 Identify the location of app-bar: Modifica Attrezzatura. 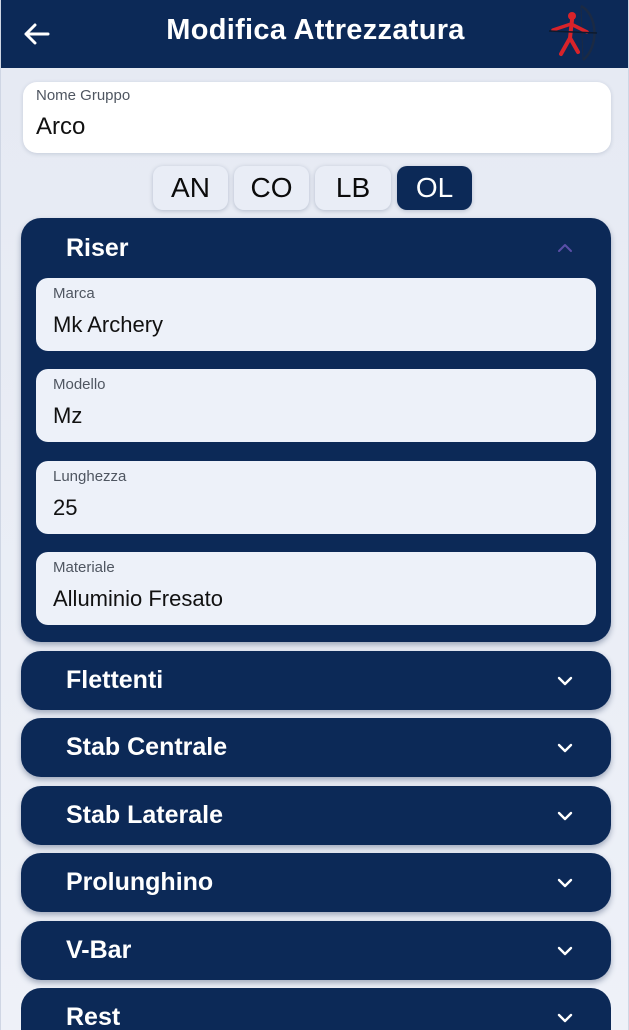
(314, 34).